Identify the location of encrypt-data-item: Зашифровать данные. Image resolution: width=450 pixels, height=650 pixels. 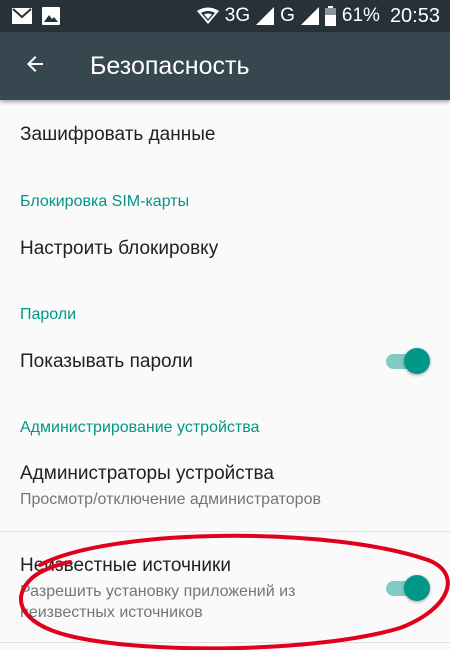
(225, 135).